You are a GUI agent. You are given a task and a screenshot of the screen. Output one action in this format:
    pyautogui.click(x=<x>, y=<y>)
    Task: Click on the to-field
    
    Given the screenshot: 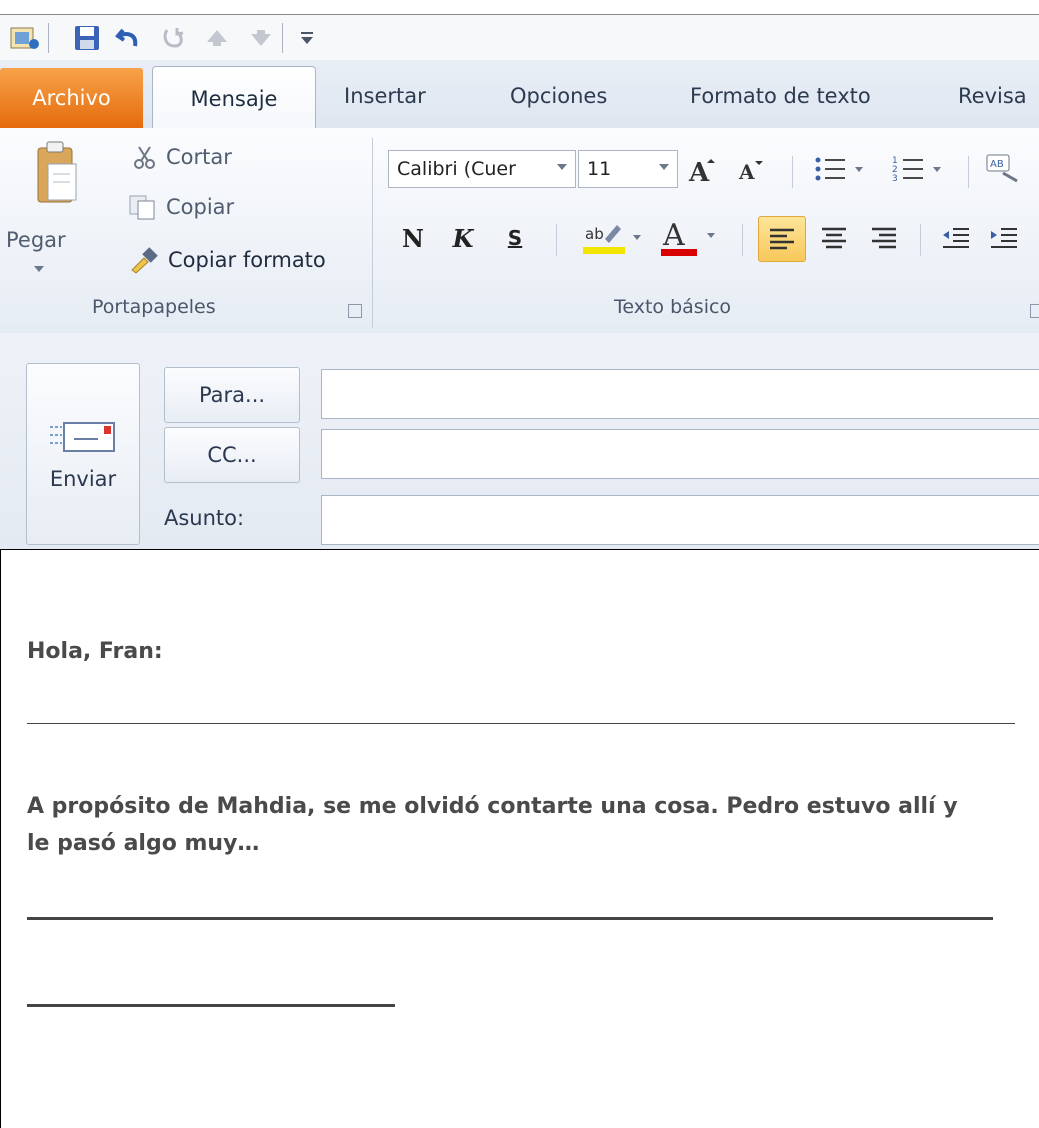 What is the action you would take?
    pyautogui.click(x=680, y=394)
    